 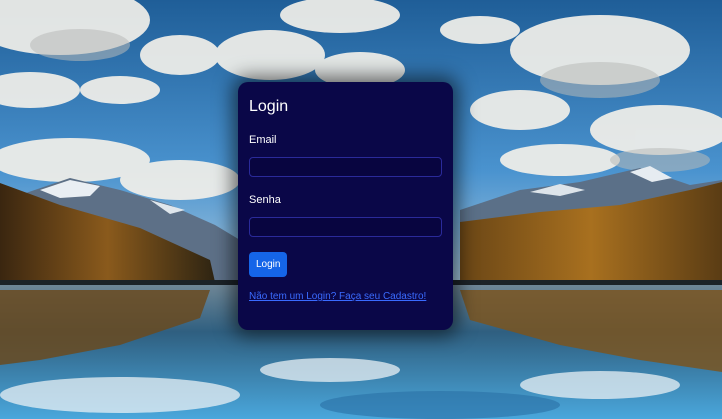 What do you see at coordinates (265, 200) in the screenshot?
I see `password-label: Senha` at bounding box center [265, 200].